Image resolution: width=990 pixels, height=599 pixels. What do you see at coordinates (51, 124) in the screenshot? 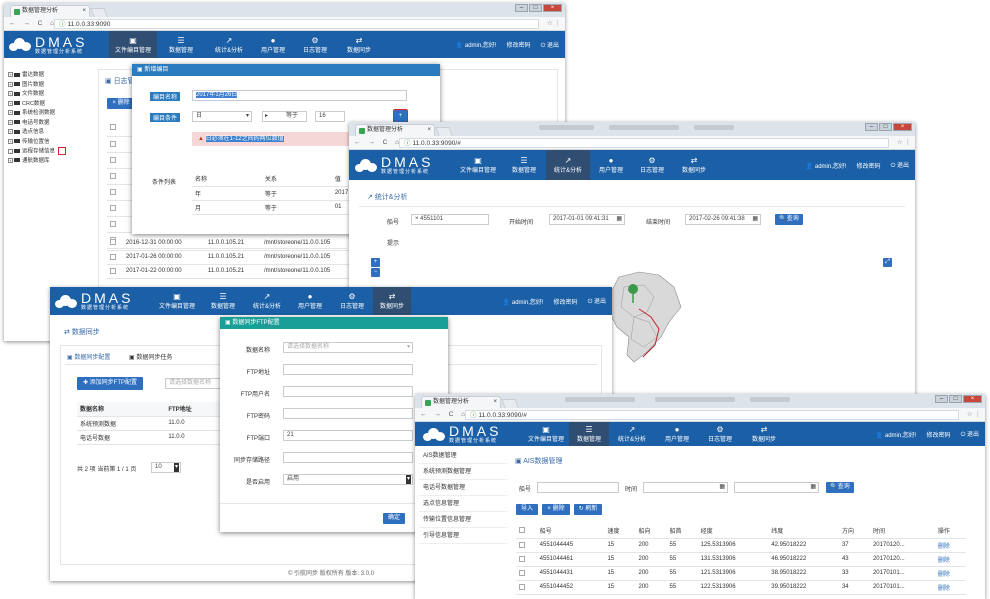
I see `tree-node: + 电话号数据` at bounding box center [51, 124].